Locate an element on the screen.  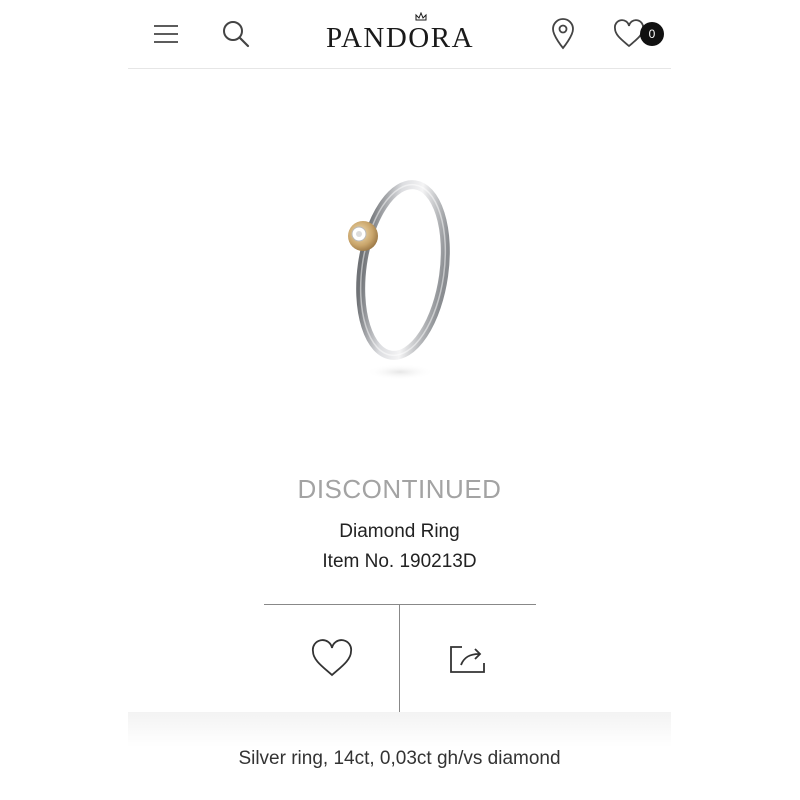
site-header: PANDORA 0 is located at coordinates (399, 34).